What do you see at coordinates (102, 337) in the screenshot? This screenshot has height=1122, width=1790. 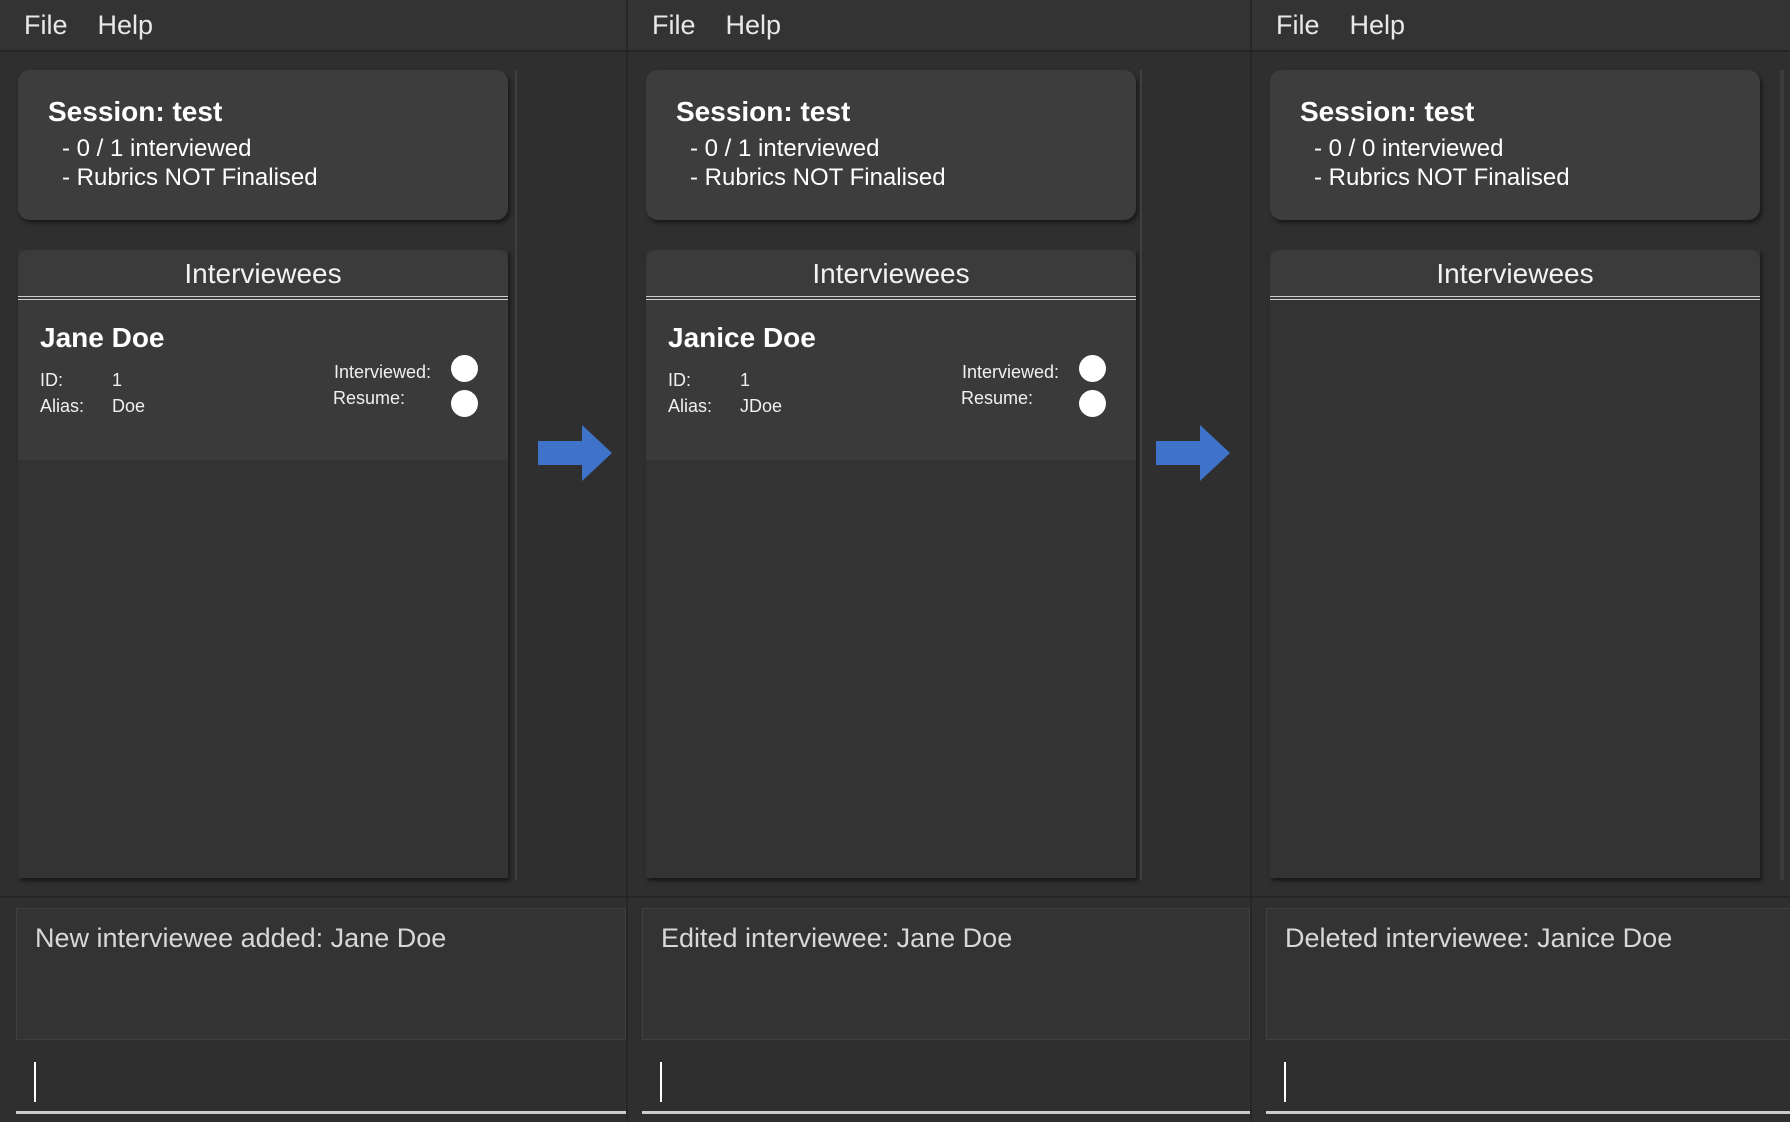 I see `interviewee-name: Jane Doe` at bounding box center [102, 337].